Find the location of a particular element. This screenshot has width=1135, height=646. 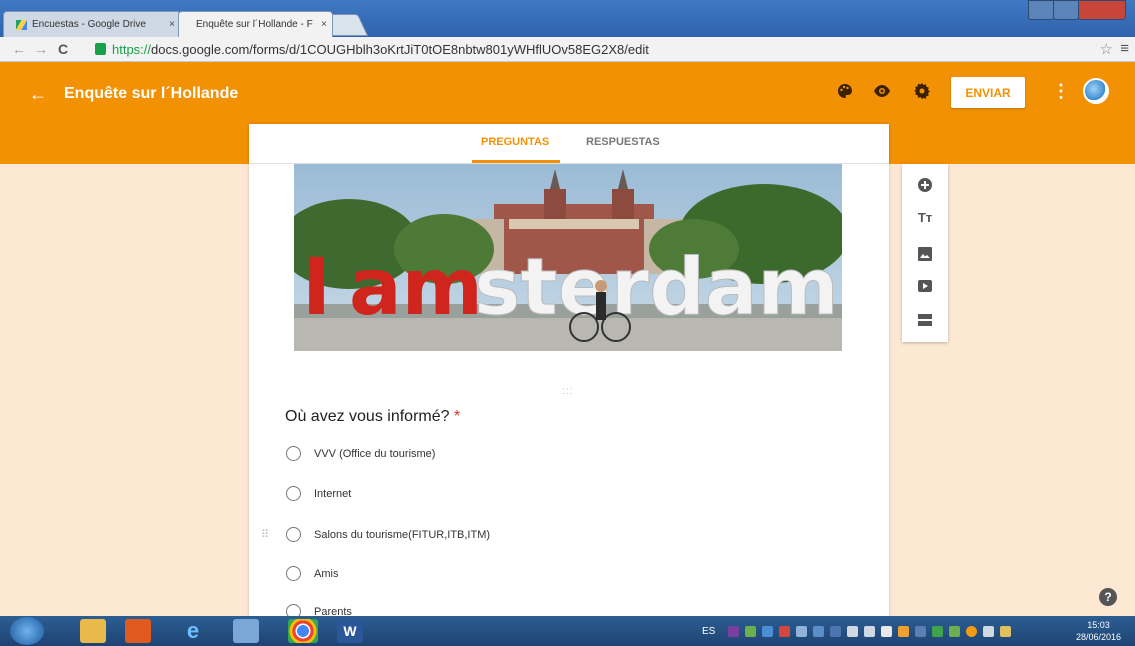

option-label: Amis is located at coordinates (326, 573).